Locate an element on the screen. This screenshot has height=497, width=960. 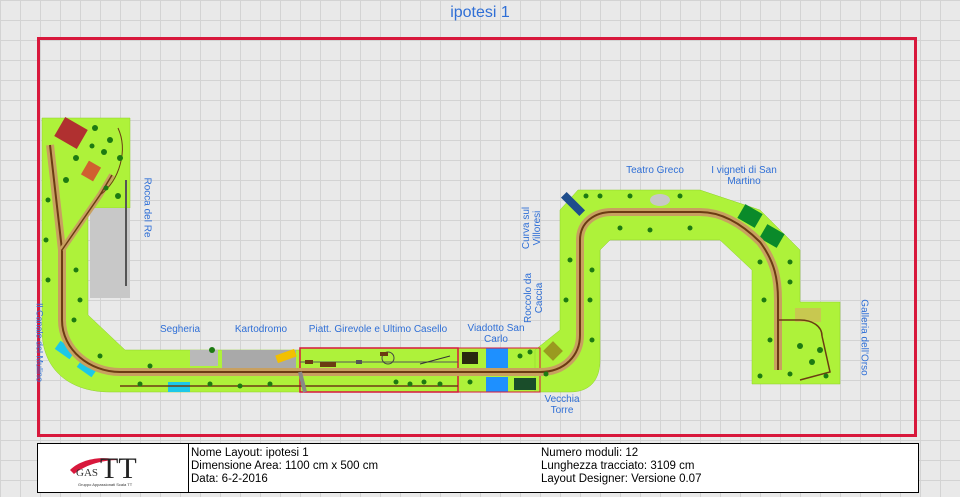
label-left-edge: Il Canale del Mulino is located at coordinates (39, 342).